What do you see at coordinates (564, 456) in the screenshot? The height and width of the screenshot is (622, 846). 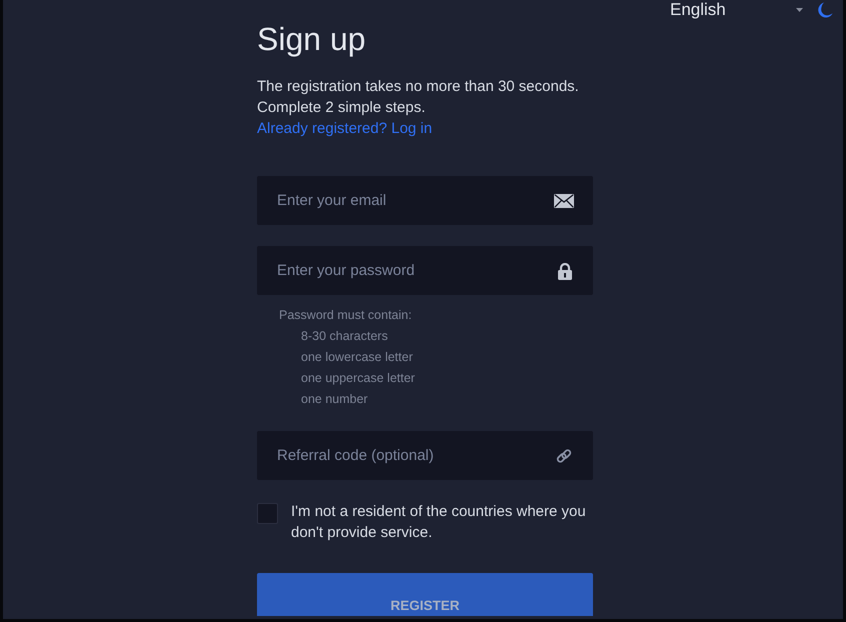 I see `link-icon` at bounding box center [564, 456].